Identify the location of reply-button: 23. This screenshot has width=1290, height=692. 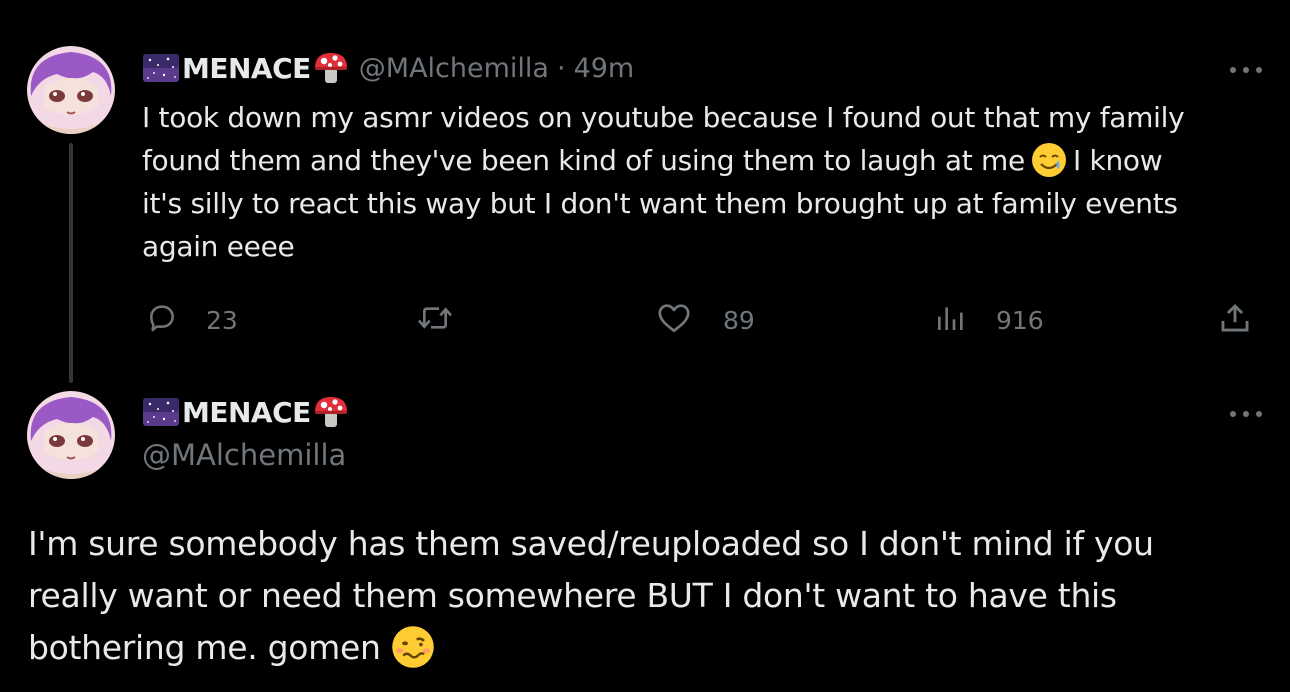
(192, 320).